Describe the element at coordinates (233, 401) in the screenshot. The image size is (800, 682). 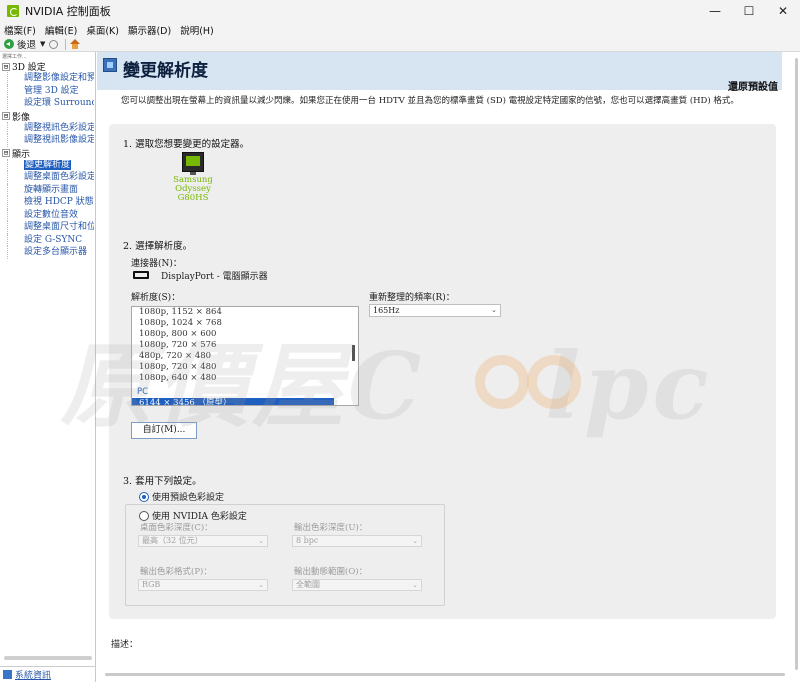
I see `selected-resolution: 6144 × 3456 （原型）` at that location.